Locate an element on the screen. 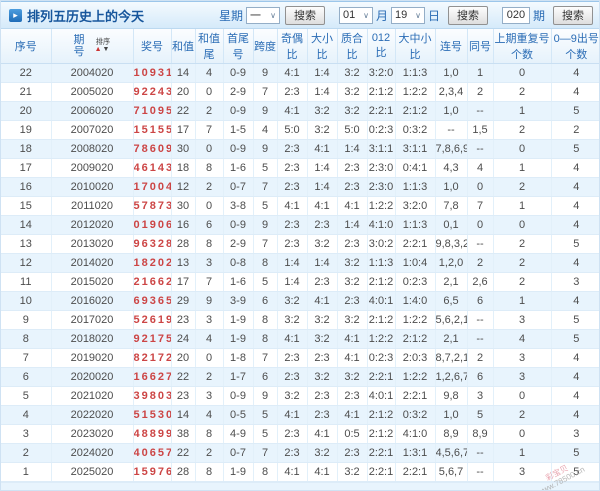 The height and width of the screenshot is (491, 600). sort-control: 排序 ▲▼ is located at coordinates (103, 46).